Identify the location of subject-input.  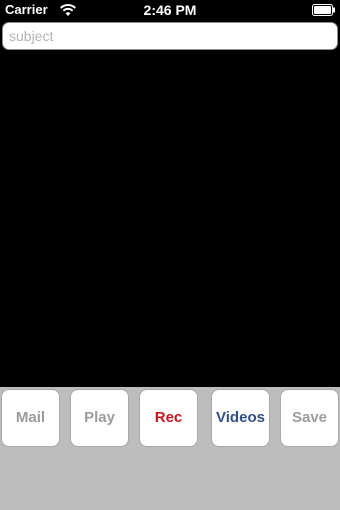
(169, 36).